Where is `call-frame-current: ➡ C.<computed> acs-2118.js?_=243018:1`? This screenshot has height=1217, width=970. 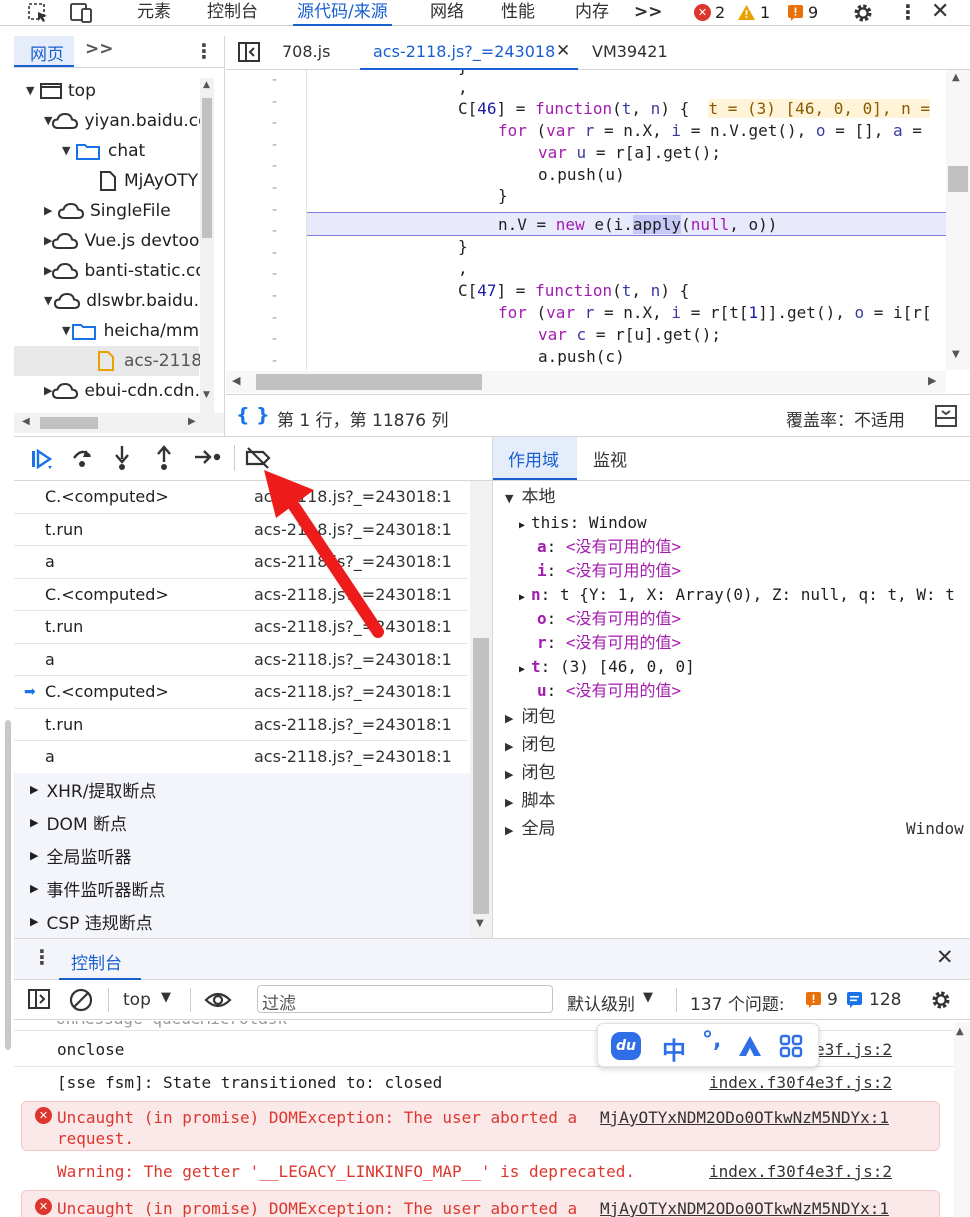 call-frame-current: ➡ C.<computed> acs-2118.js?_=243018:1 is located at coordinates (241, 692).